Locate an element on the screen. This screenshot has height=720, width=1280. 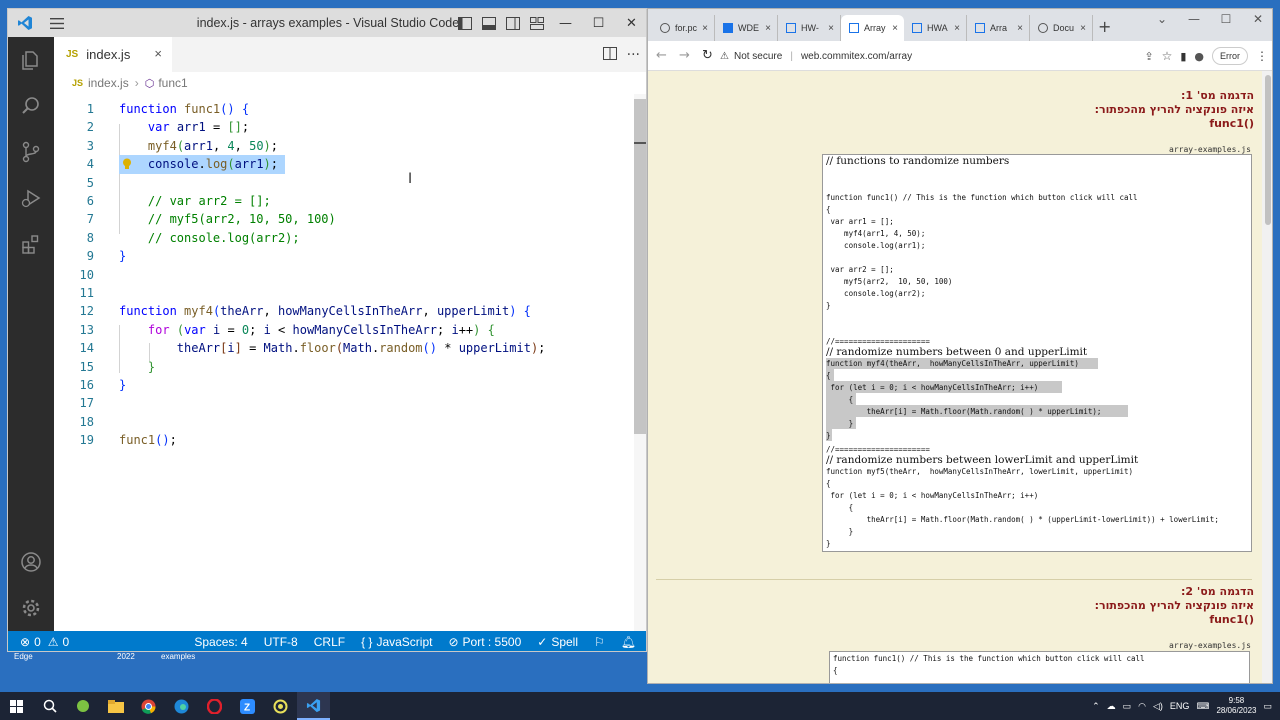
tab-index-js: JS index.js × is located at coordinates (113, 54).